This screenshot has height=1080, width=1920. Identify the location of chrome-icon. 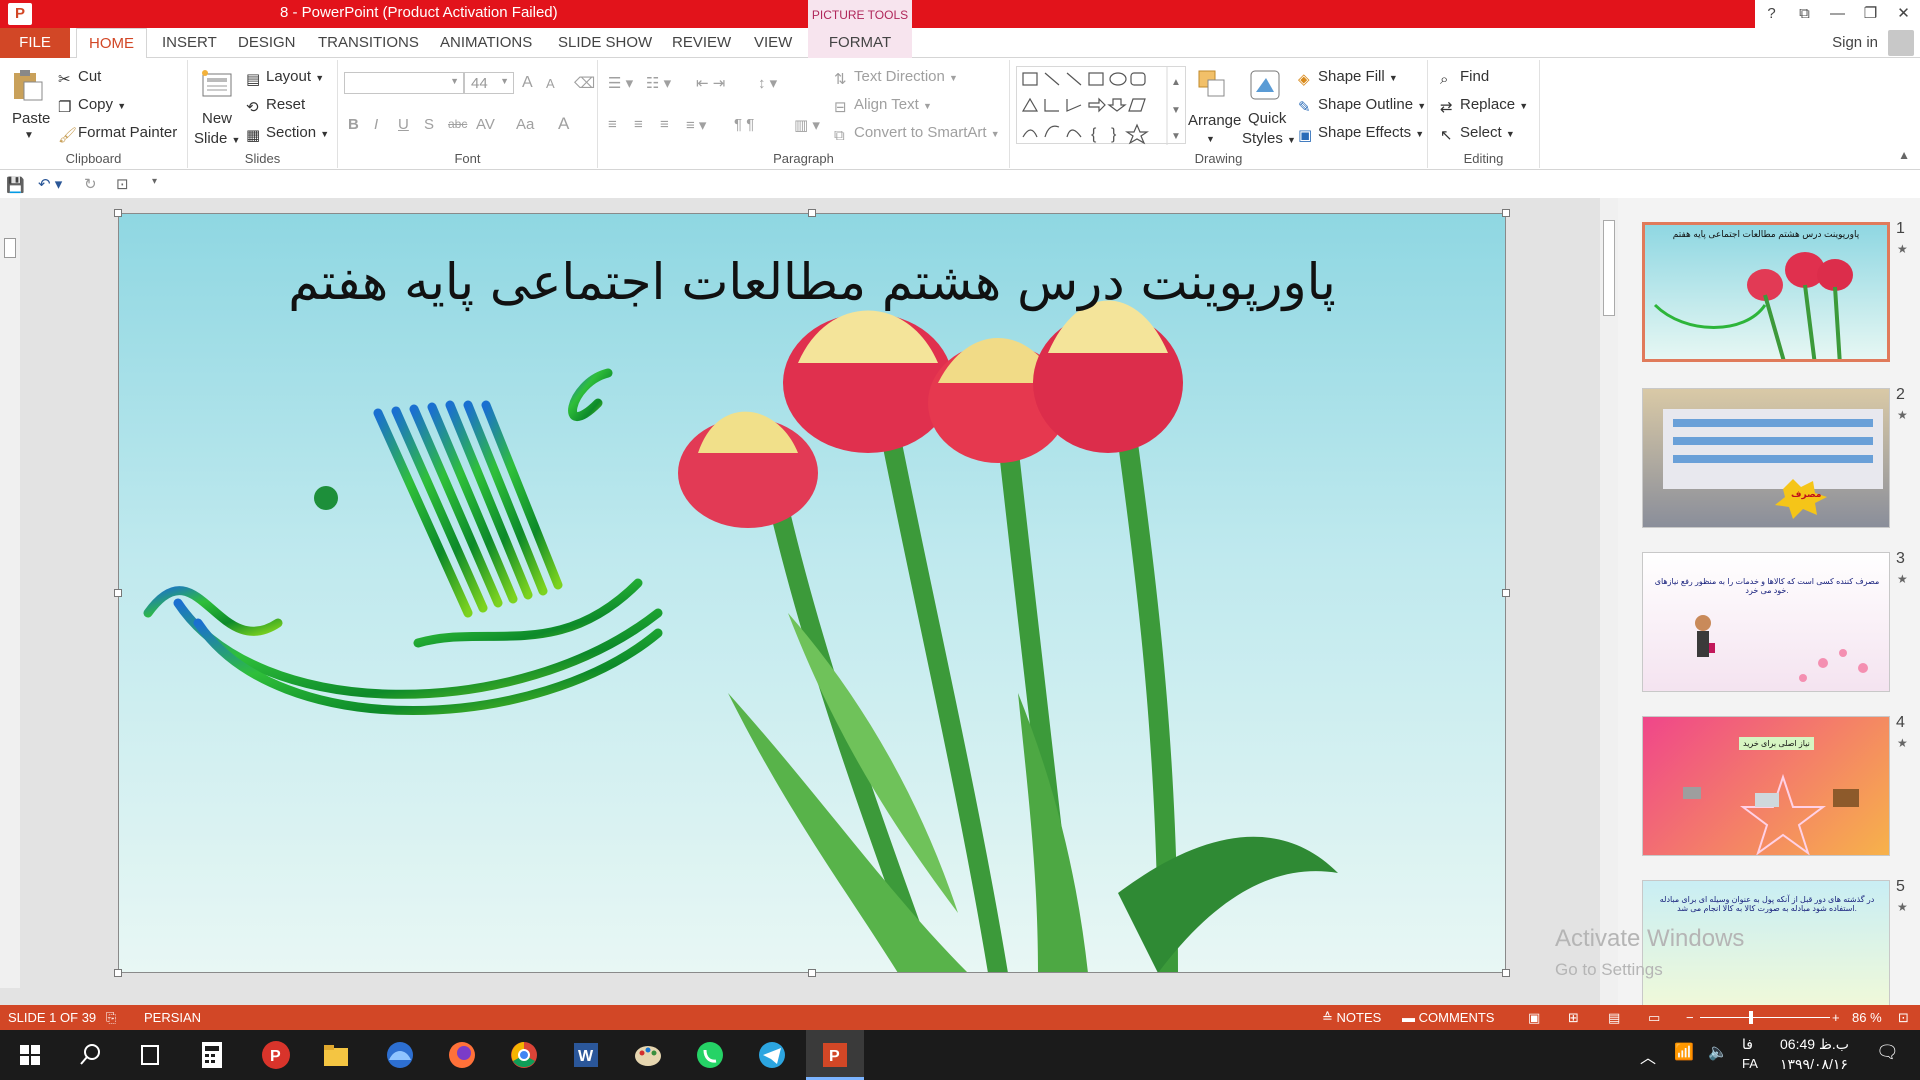
(524, 1055).